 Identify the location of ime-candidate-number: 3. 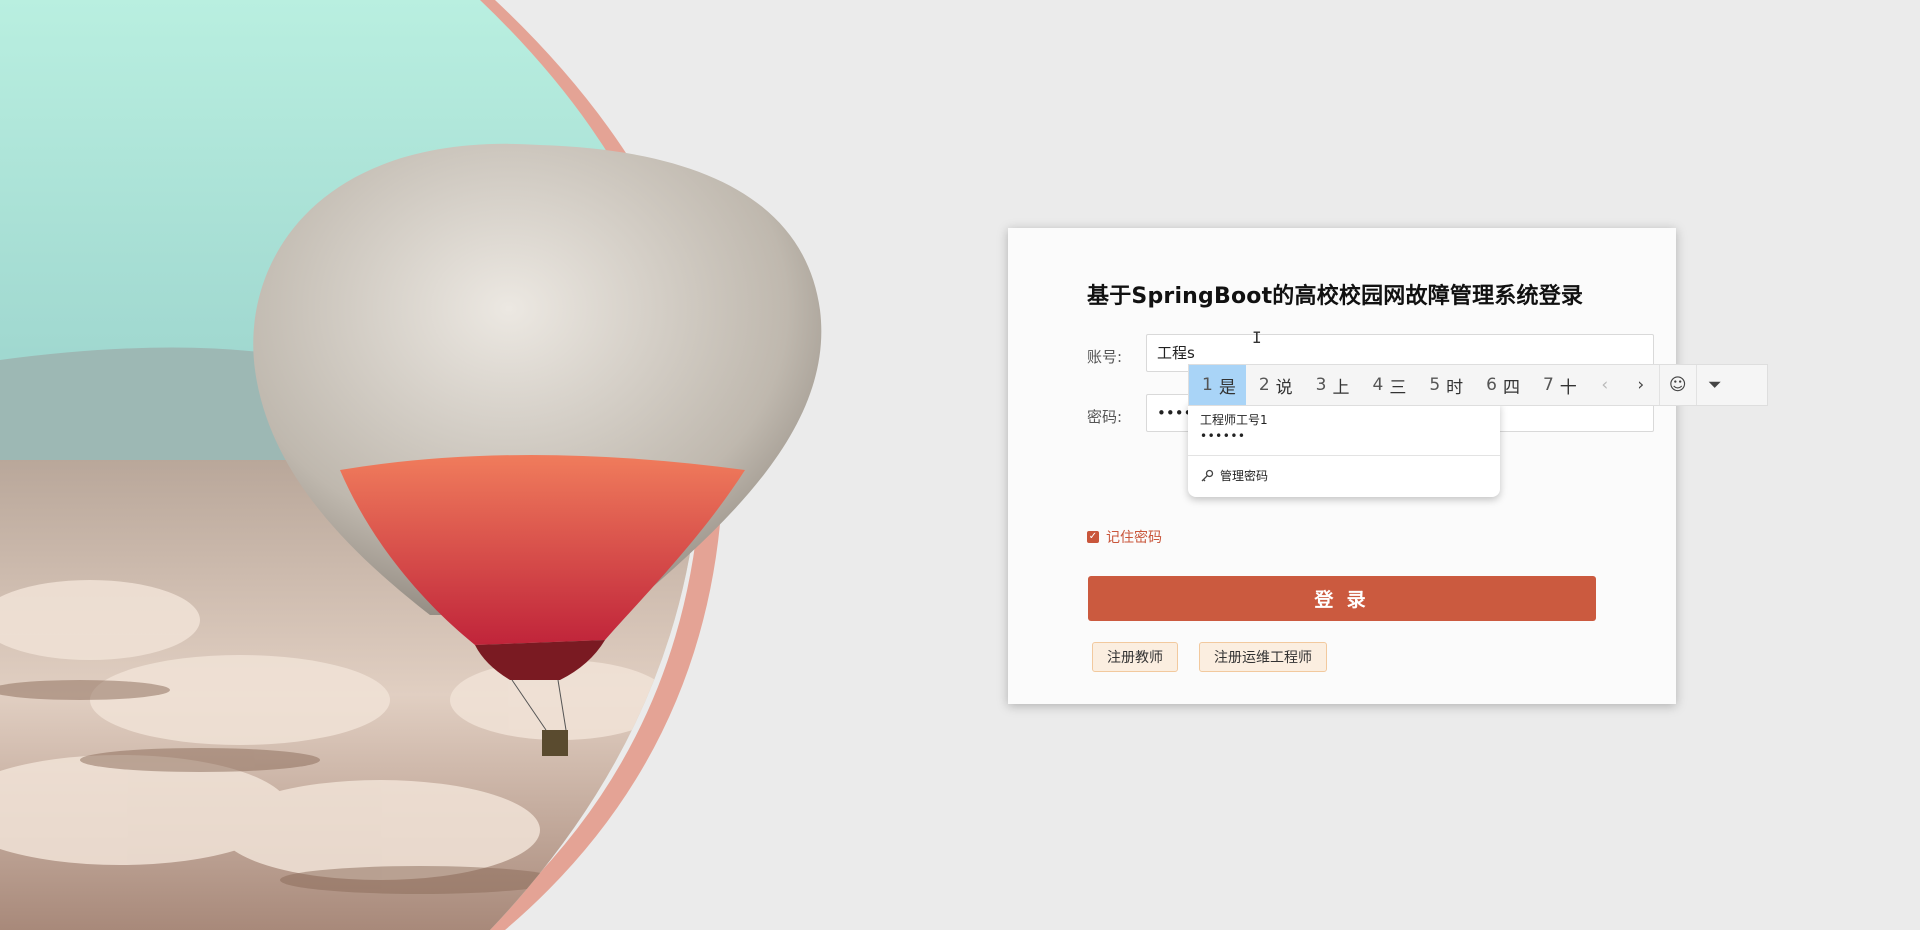
(1321, 385).